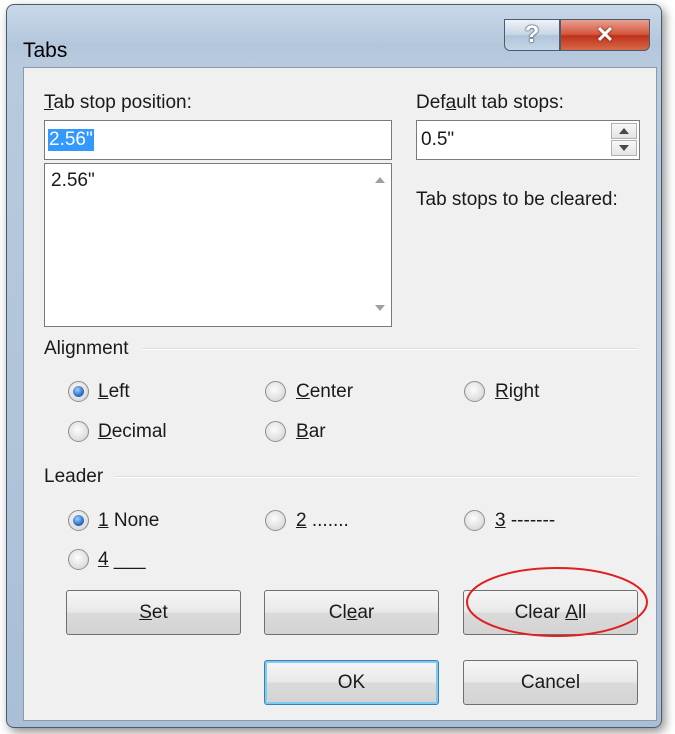  I want to click on leader-underline-radio, so click(78, 559).